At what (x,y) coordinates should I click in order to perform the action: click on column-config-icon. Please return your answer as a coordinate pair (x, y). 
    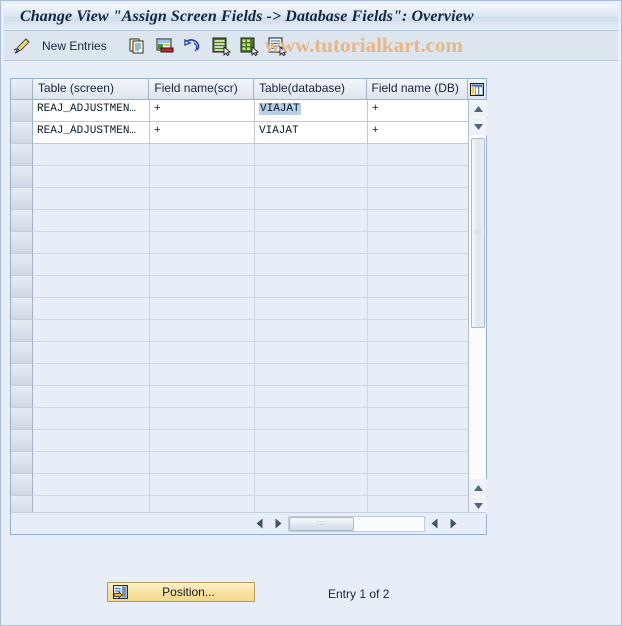
    Looking at the image, I should click on (477, 89).